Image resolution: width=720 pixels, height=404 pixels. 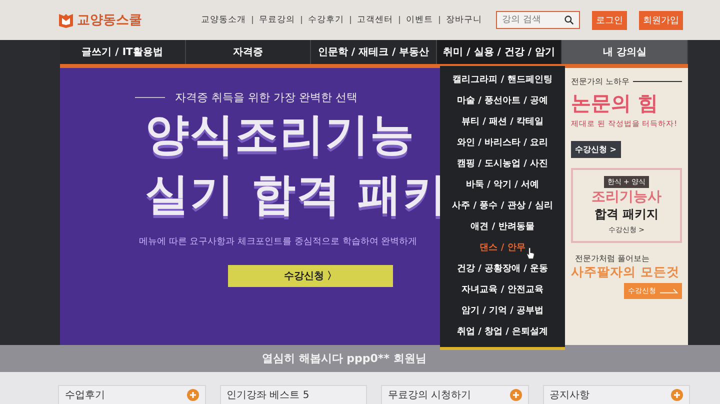 I want to click on banner-tagline: 자격증 취득을 위한 가장 완벽한 선택, so click(x=266, y=97).